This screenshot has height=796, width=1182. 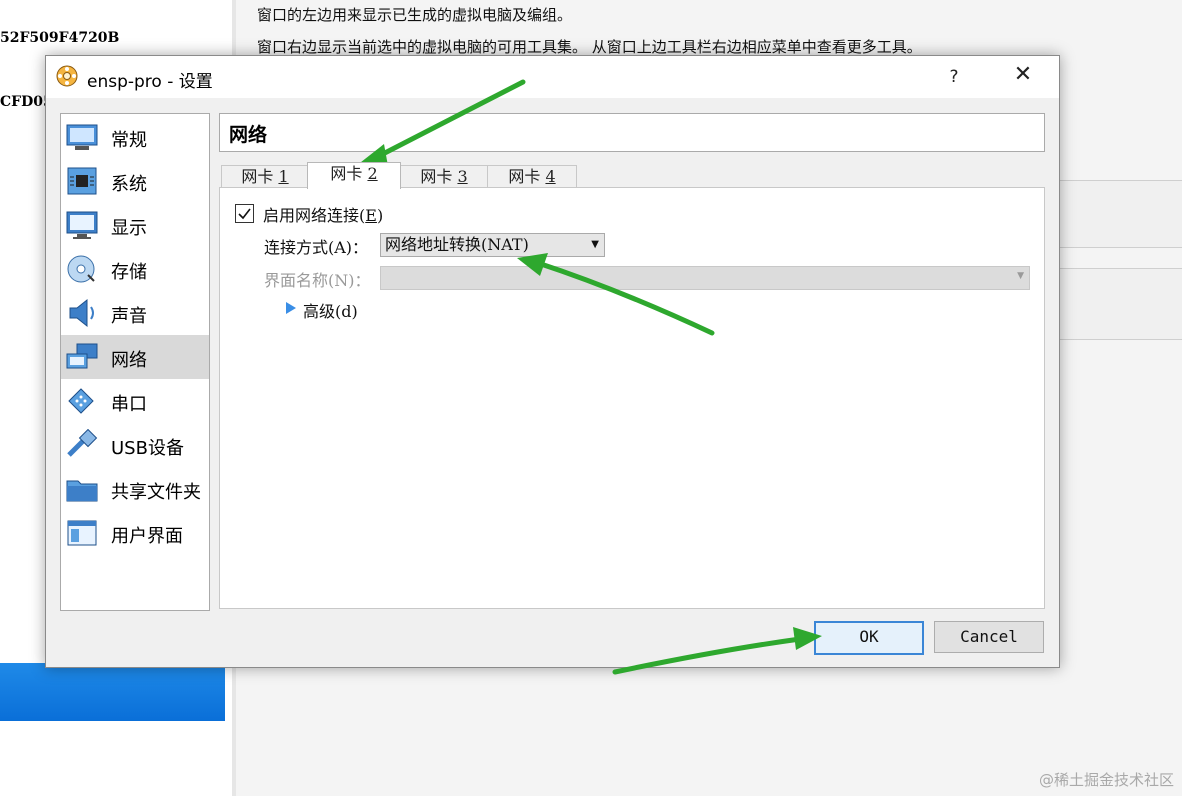 I want to click on tab-adapter-4: 网卡 4, so click(x=532, y=176).